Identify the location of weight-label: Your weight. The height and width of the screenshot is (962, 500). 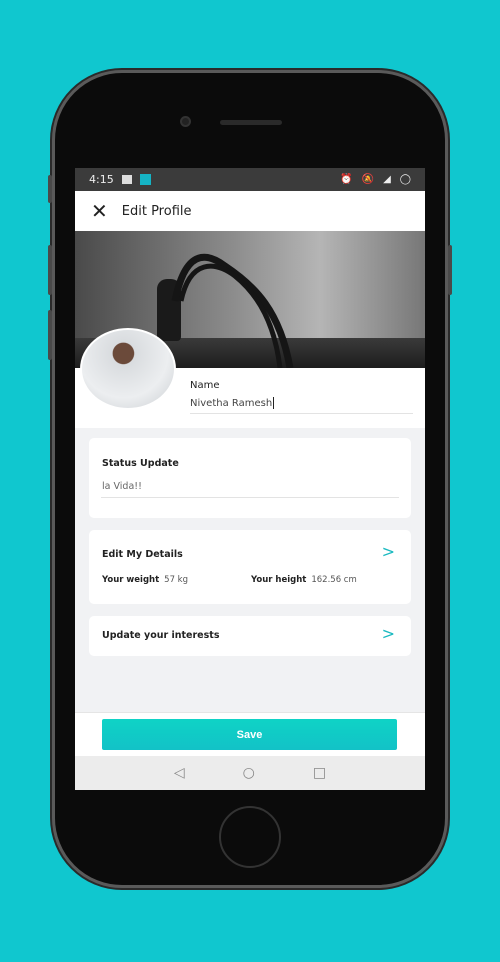
(131, 580).